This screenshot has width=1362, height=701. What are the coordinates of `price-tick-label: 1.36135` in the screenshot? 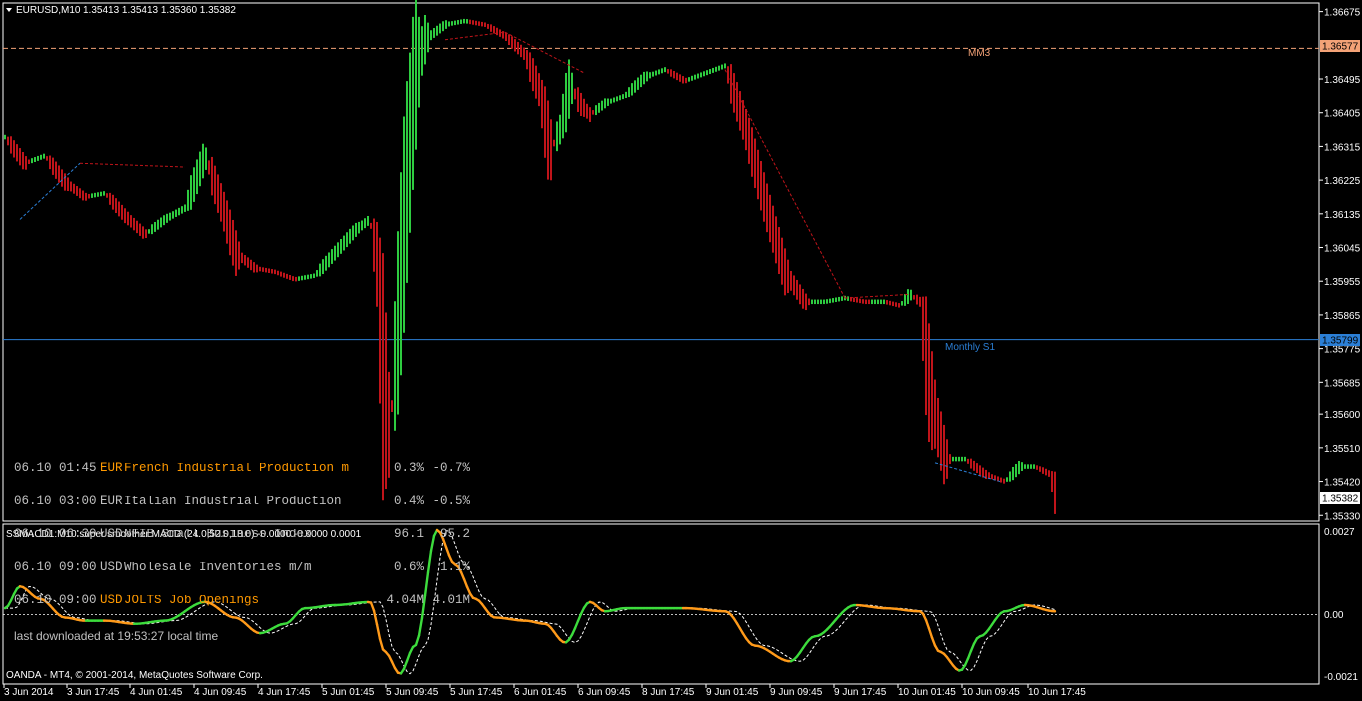 It's located at (1342, 215).